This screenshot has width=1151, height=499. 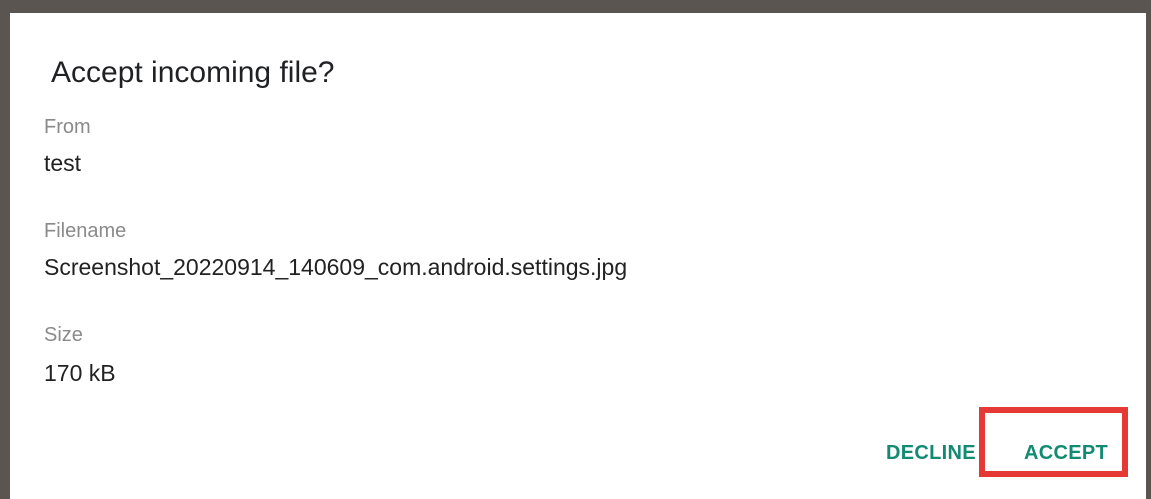 What do you see at coordinates (1066, 453) in the screenshot?
I see `accept-button: ACCEPT` at bounding box center [1066, 453].